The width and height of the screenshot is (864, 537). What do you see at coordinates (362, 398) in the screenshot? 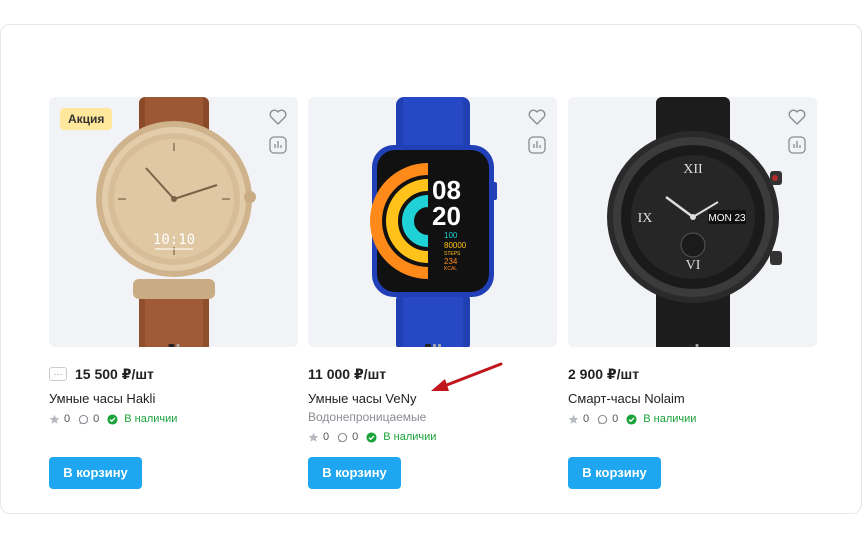
I see `product-title: Умные часы VeNy` at bounding box center [362, 398].